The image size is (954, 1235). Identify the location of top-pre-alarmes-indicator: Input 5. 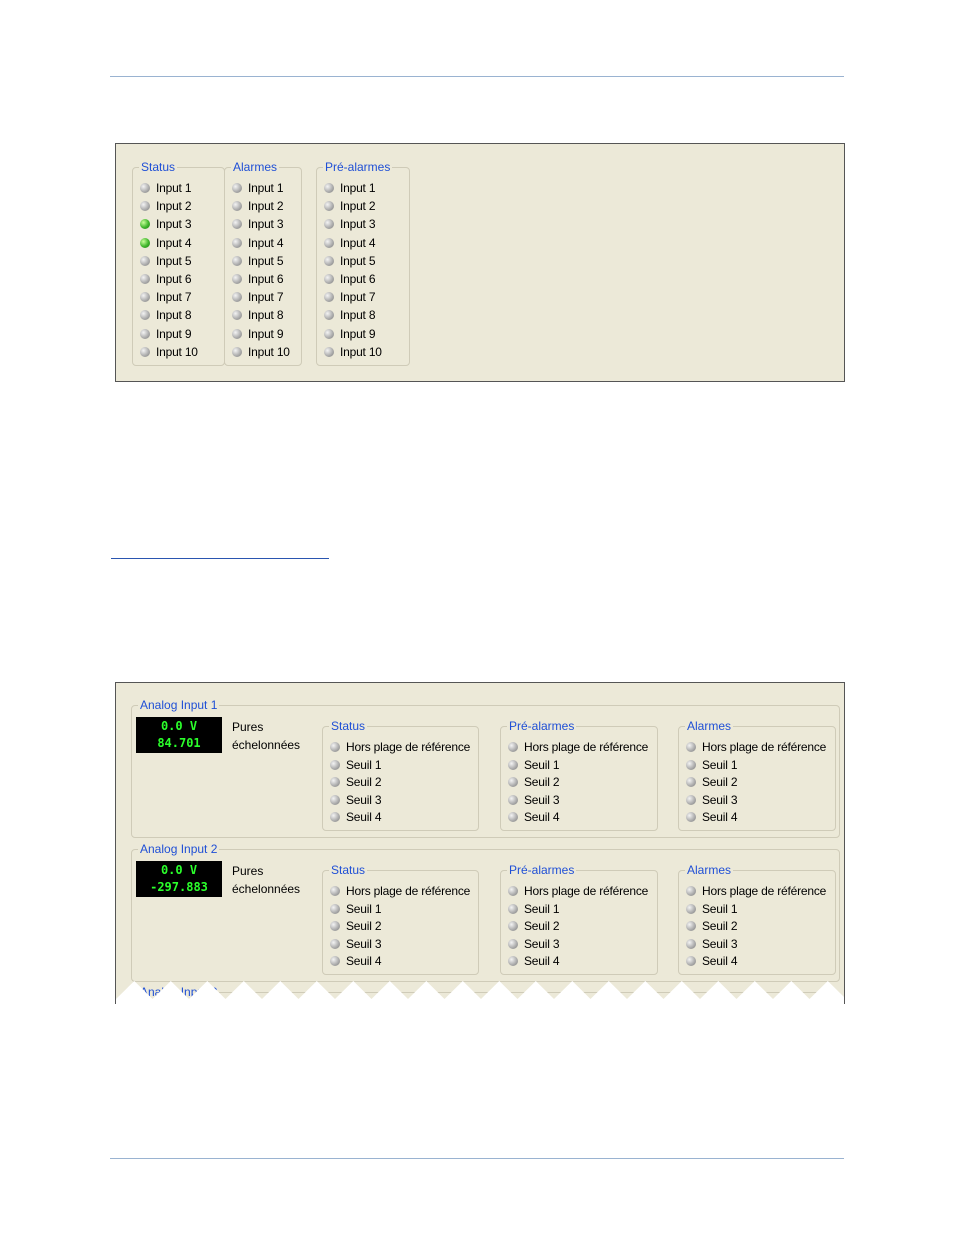
(350, 261).